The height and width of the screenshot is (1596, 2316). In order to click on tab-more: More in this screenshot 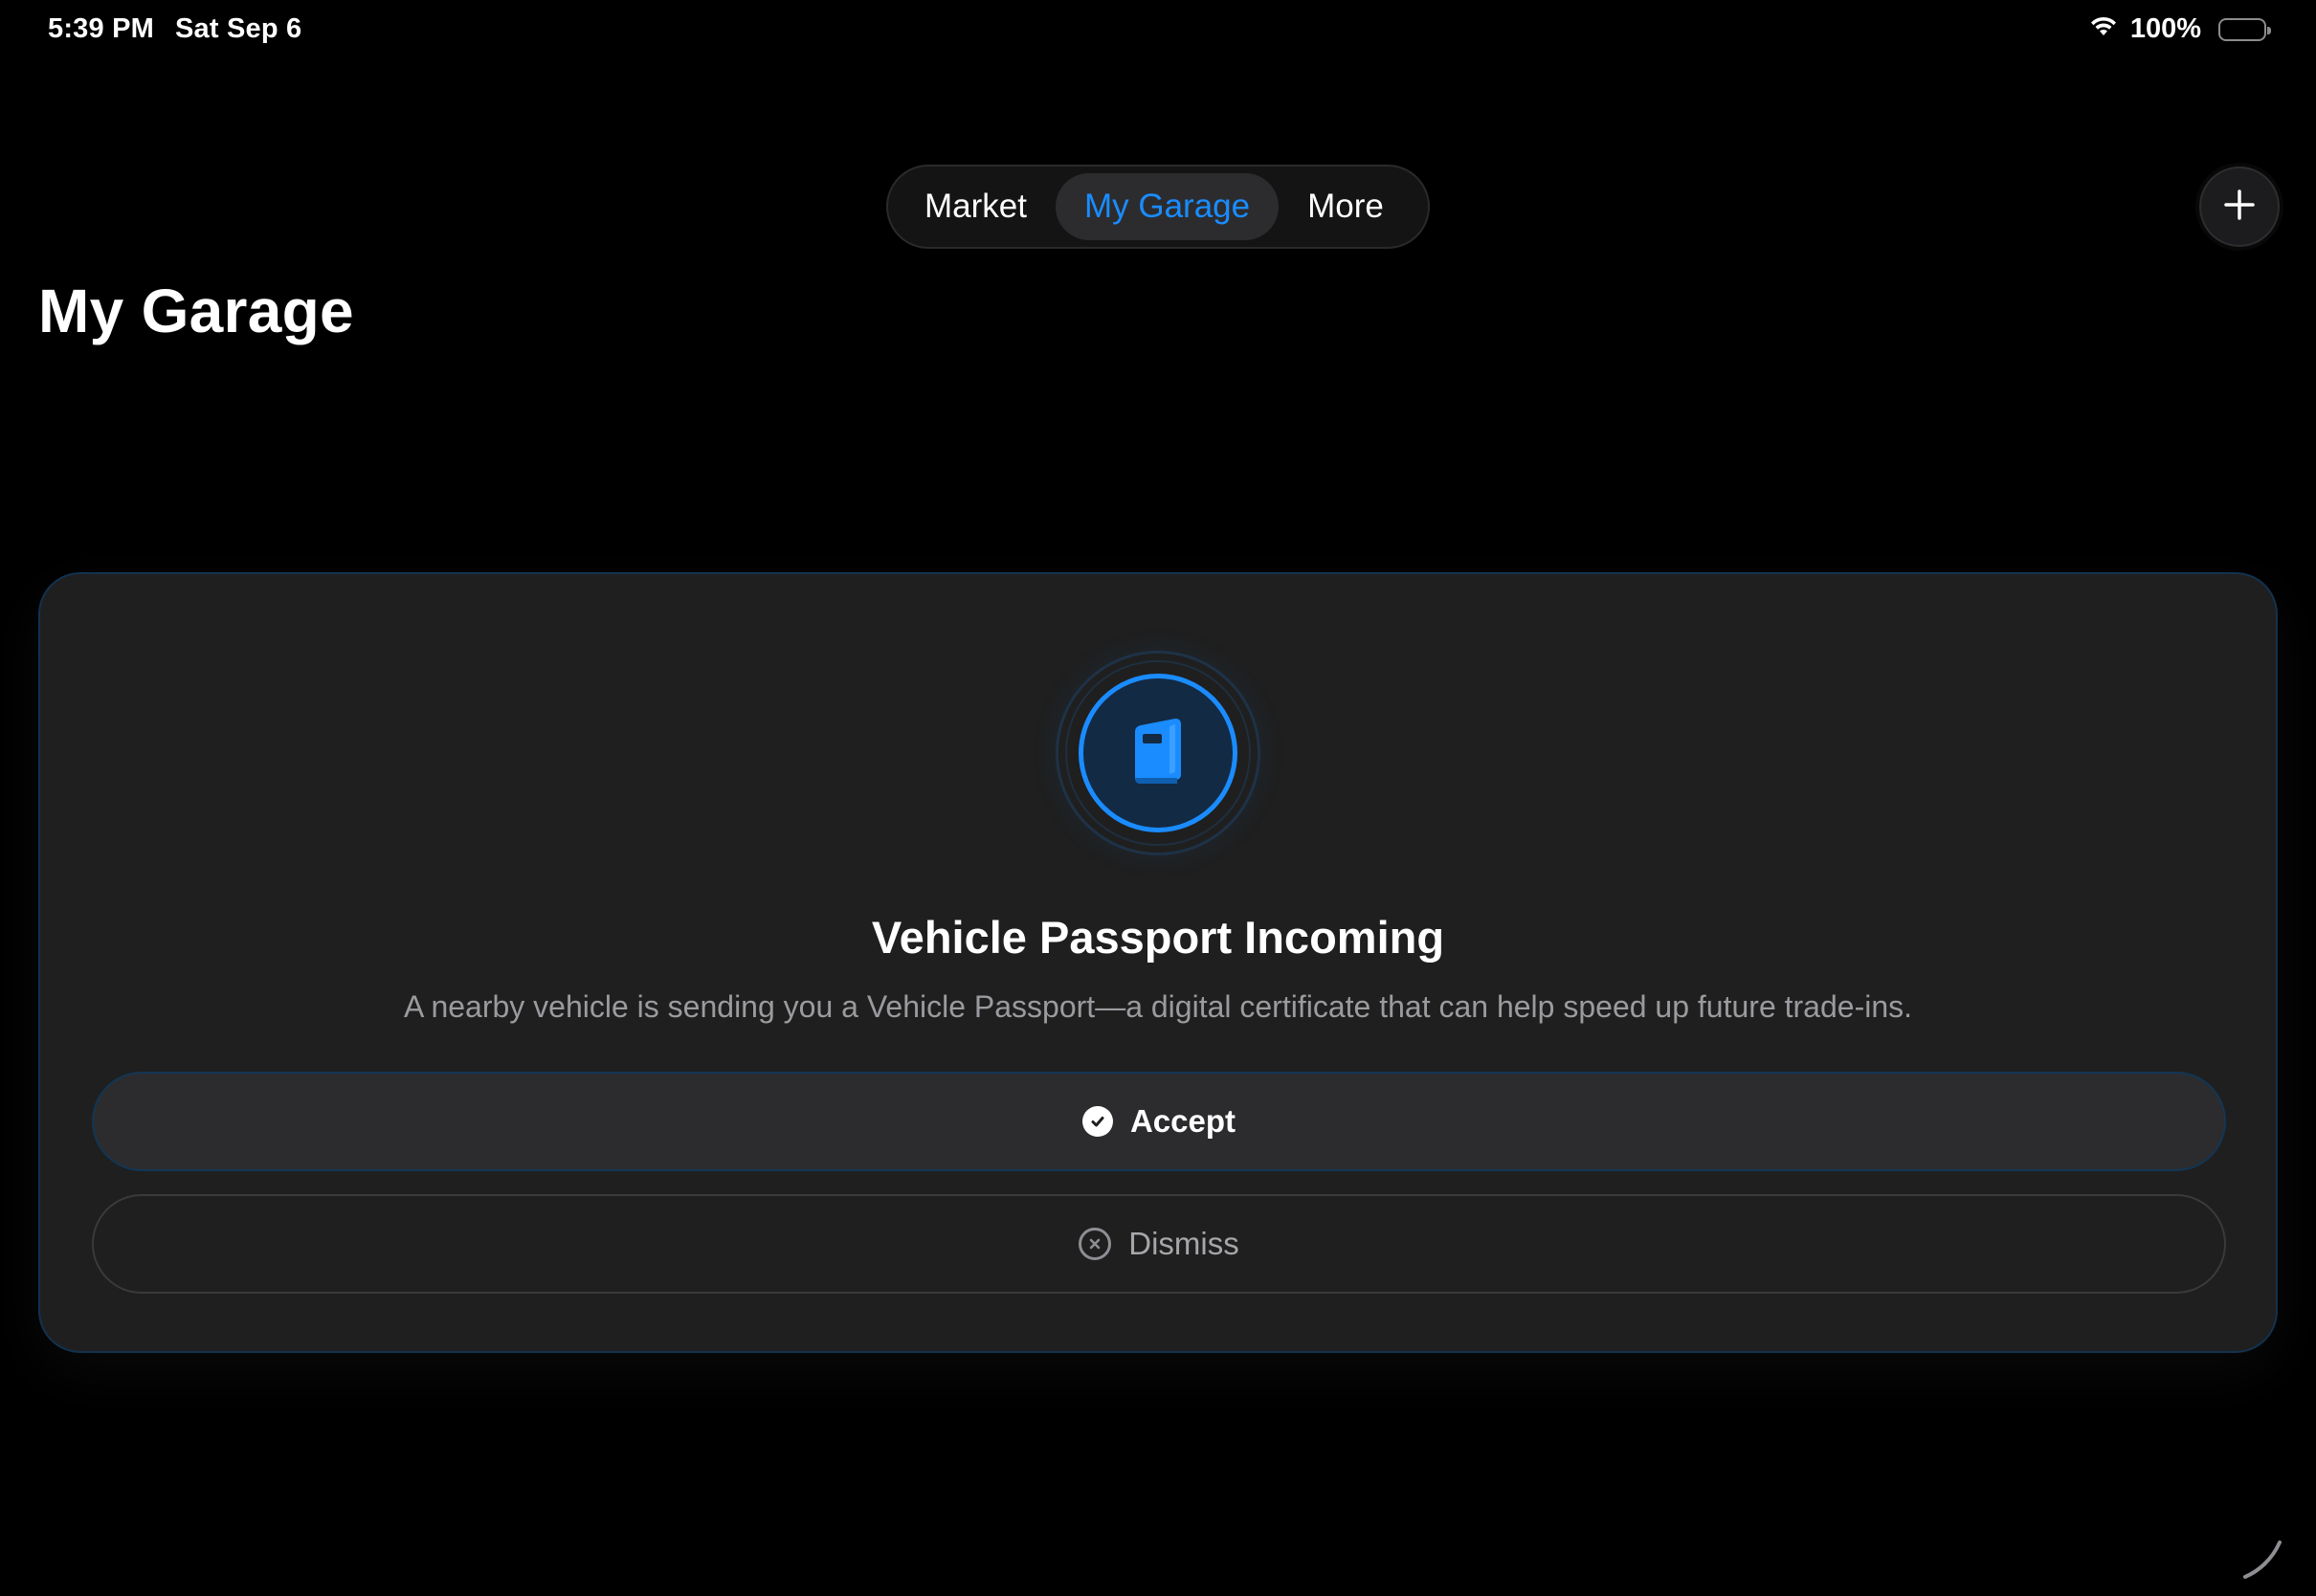, I will do `click(1346, 207)`.